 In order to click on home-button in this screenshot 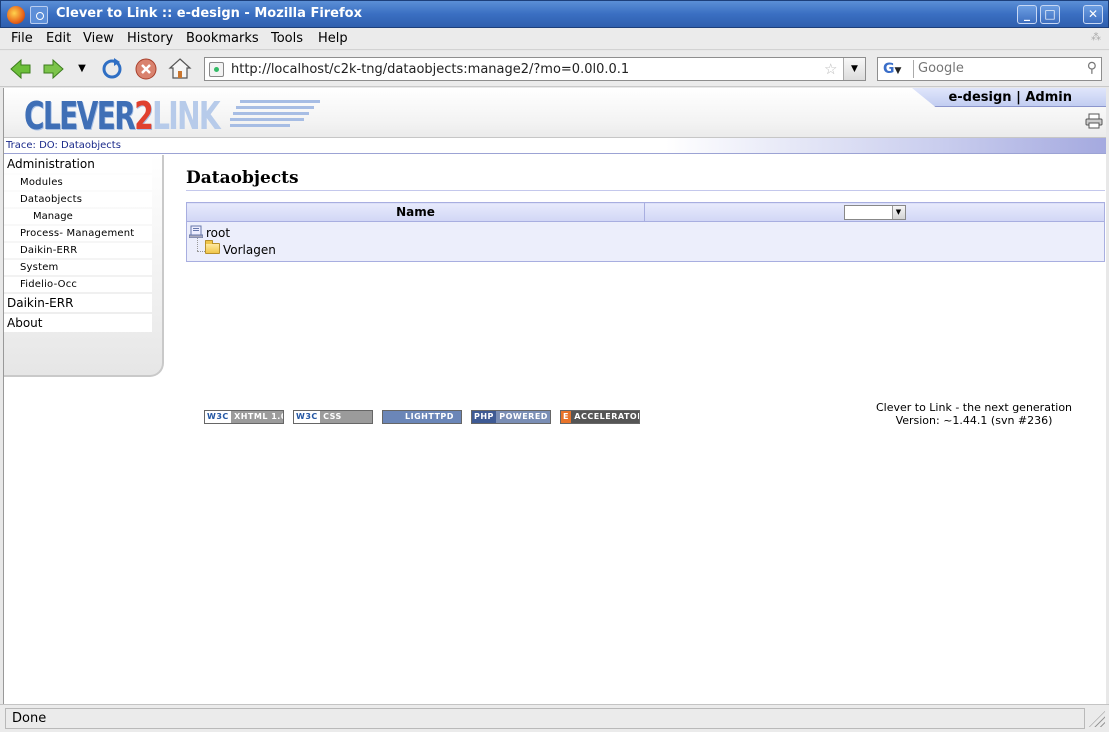, I will do `click(180, 69)`.